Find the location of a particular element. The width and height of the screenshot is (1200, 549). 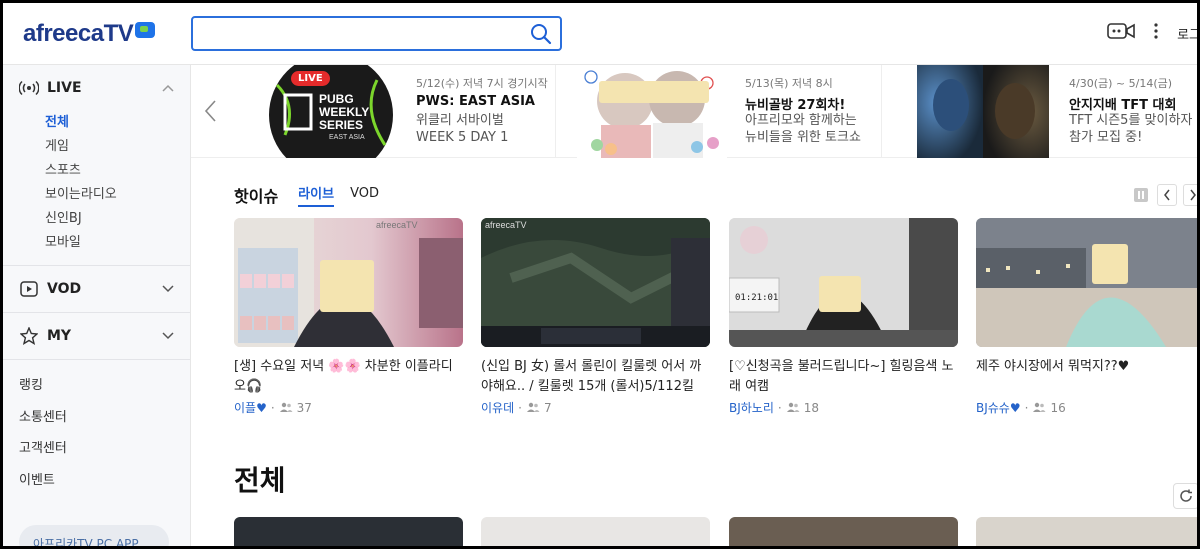

chevron-up-icon is located at coordinates (168, 88).